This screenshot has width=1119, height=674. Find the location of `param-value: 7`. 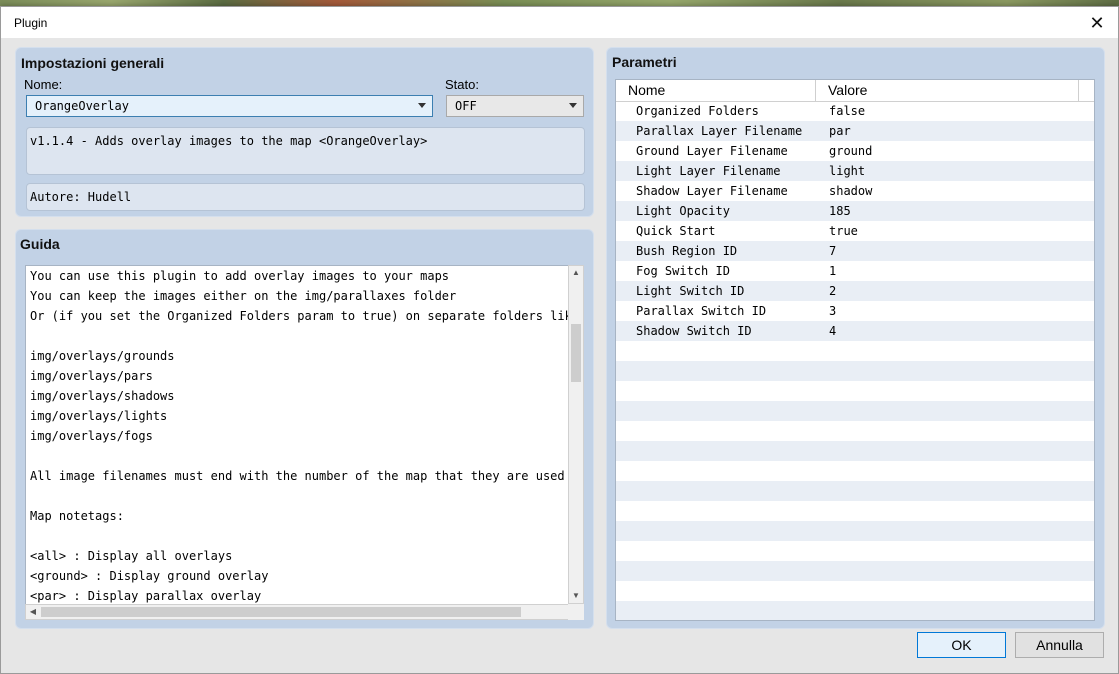

param-value: 7 is located at coordinates (833, 251).